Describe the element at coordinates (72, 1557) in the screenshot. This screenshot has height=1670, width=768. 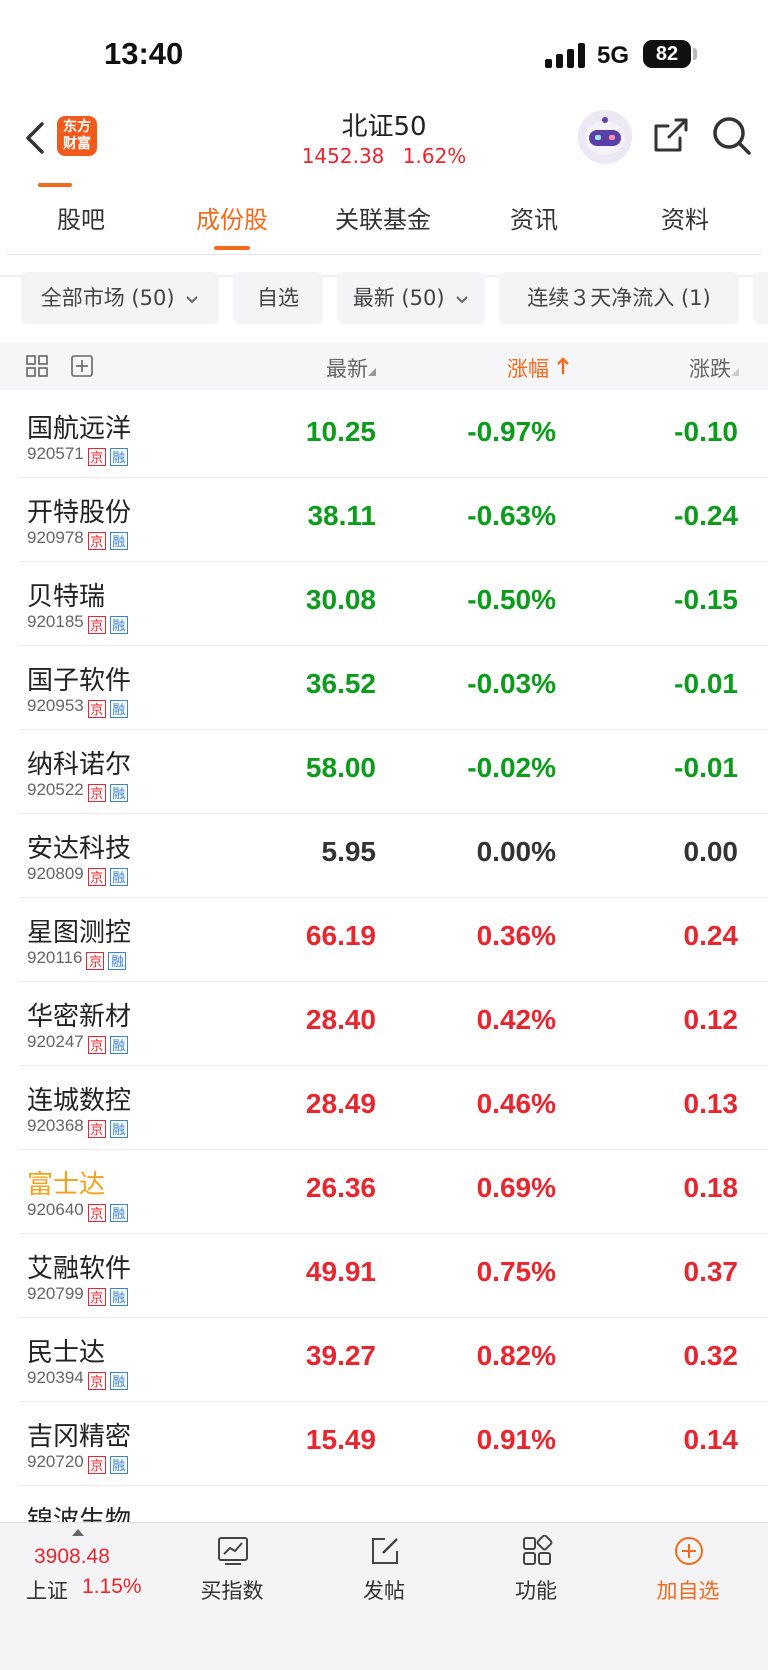
I see `market-index-value: 3908.48` at that location.